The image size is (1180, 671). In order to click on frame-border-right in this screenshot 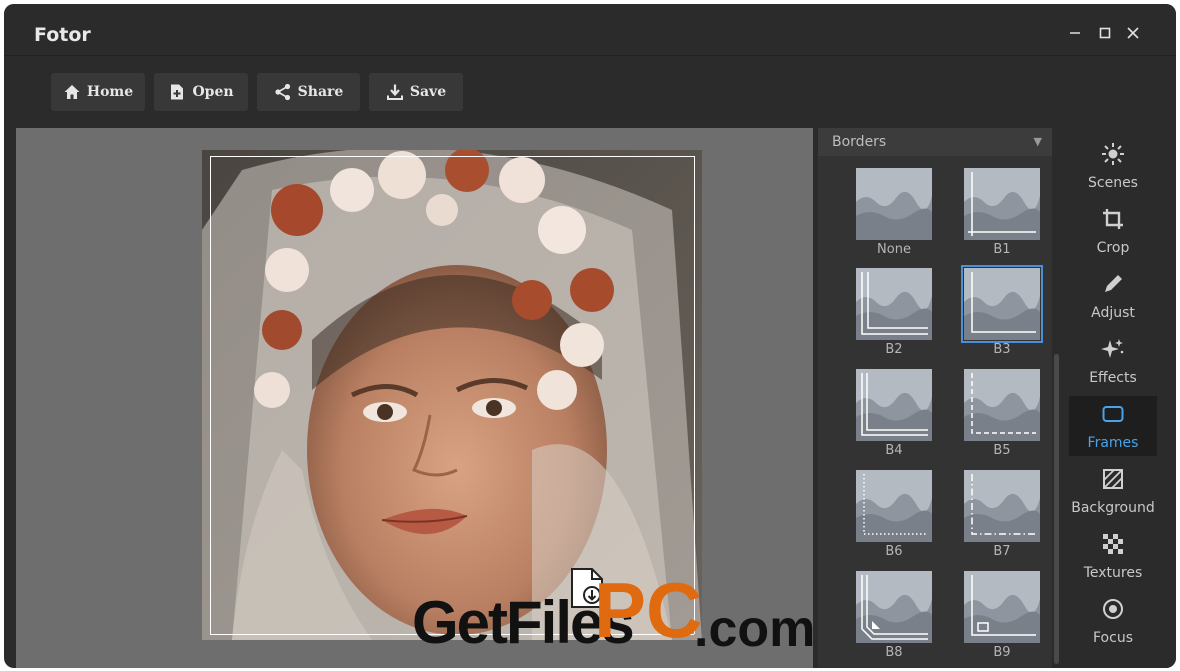, I will do `click(694, 395)`.